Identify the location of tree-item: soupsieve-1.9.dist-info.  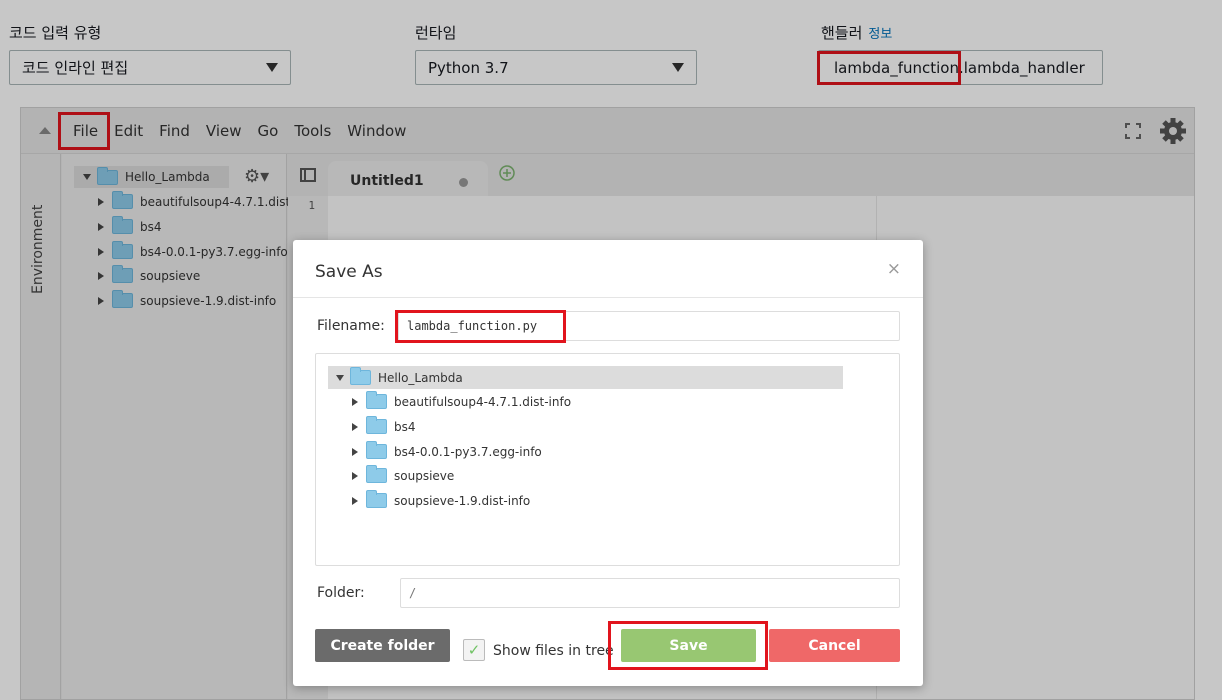
(441, 499).